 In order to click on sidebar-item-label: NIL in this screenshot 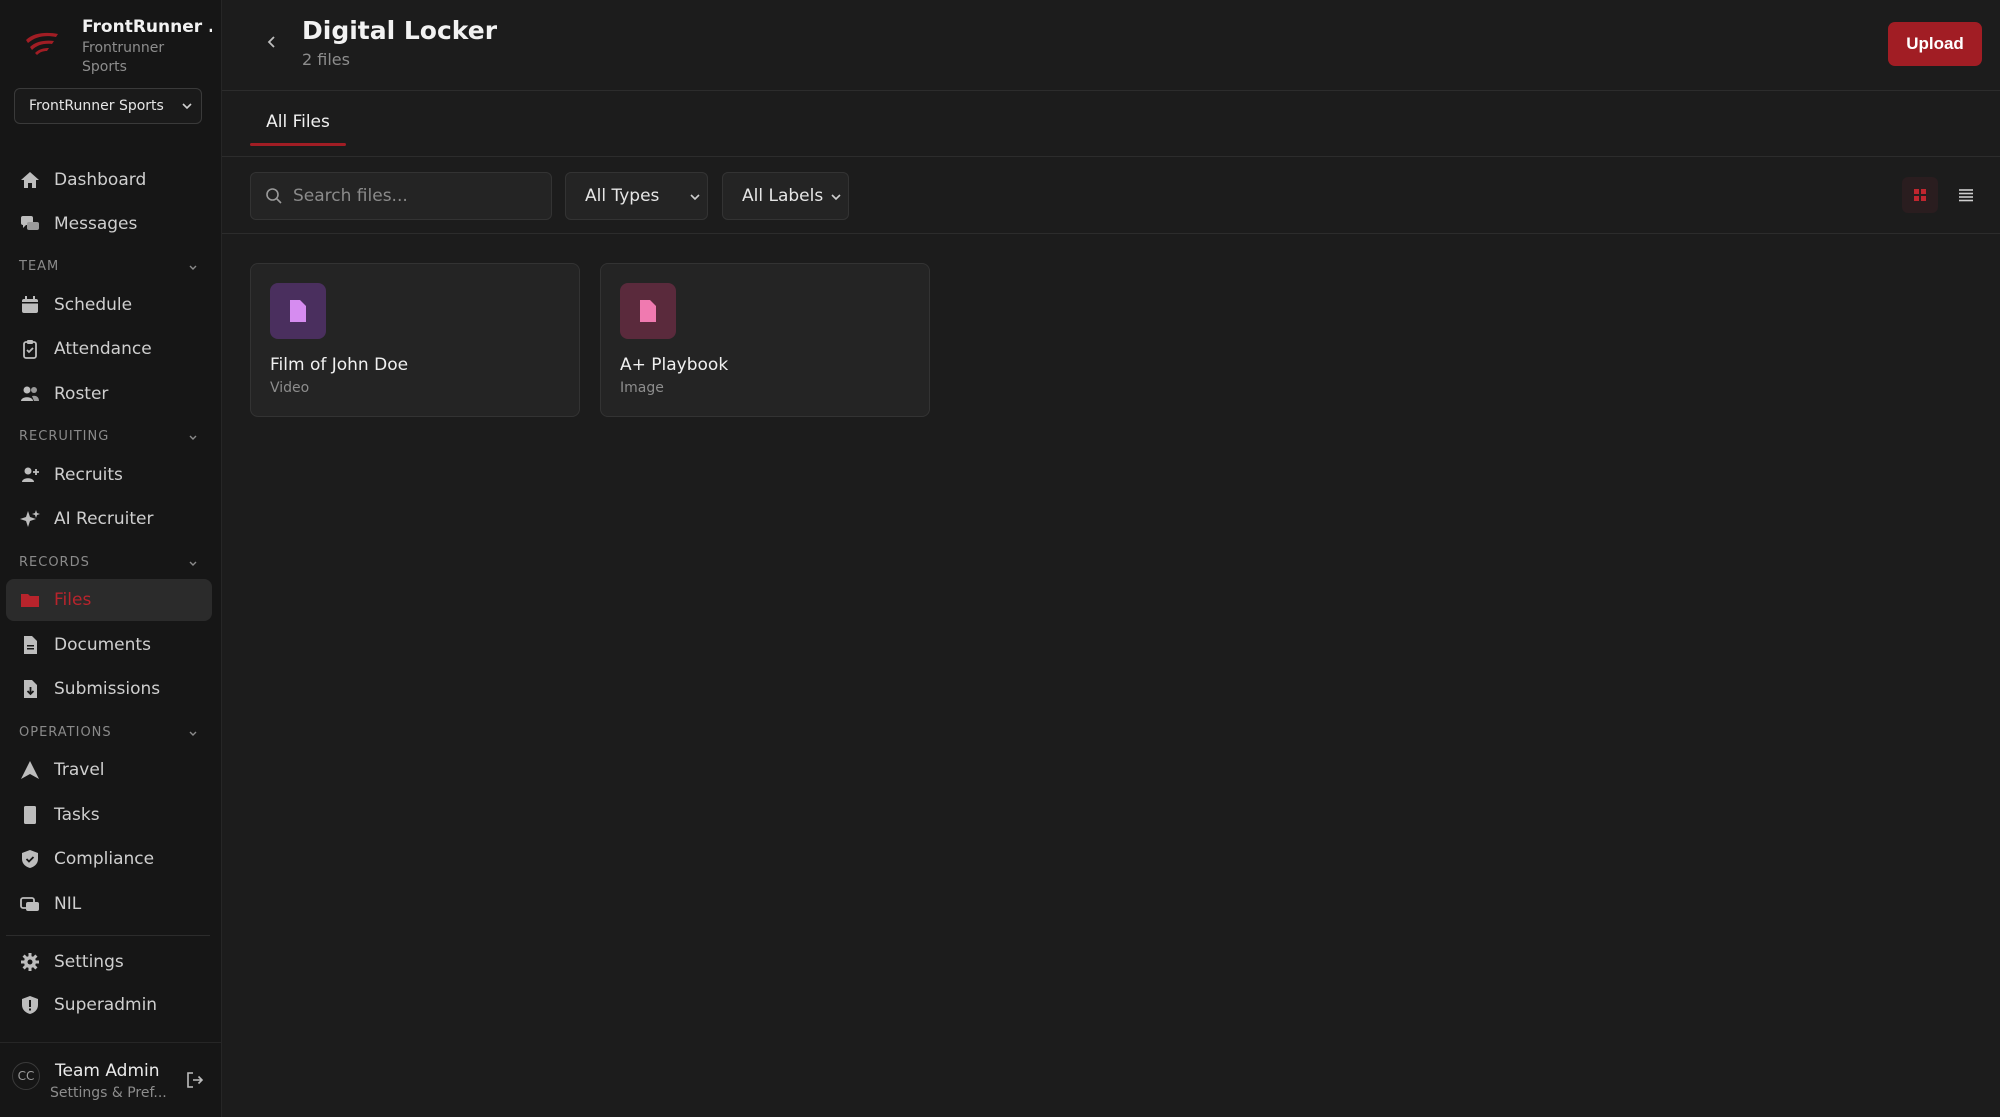, I will do `click(68, 904)`.